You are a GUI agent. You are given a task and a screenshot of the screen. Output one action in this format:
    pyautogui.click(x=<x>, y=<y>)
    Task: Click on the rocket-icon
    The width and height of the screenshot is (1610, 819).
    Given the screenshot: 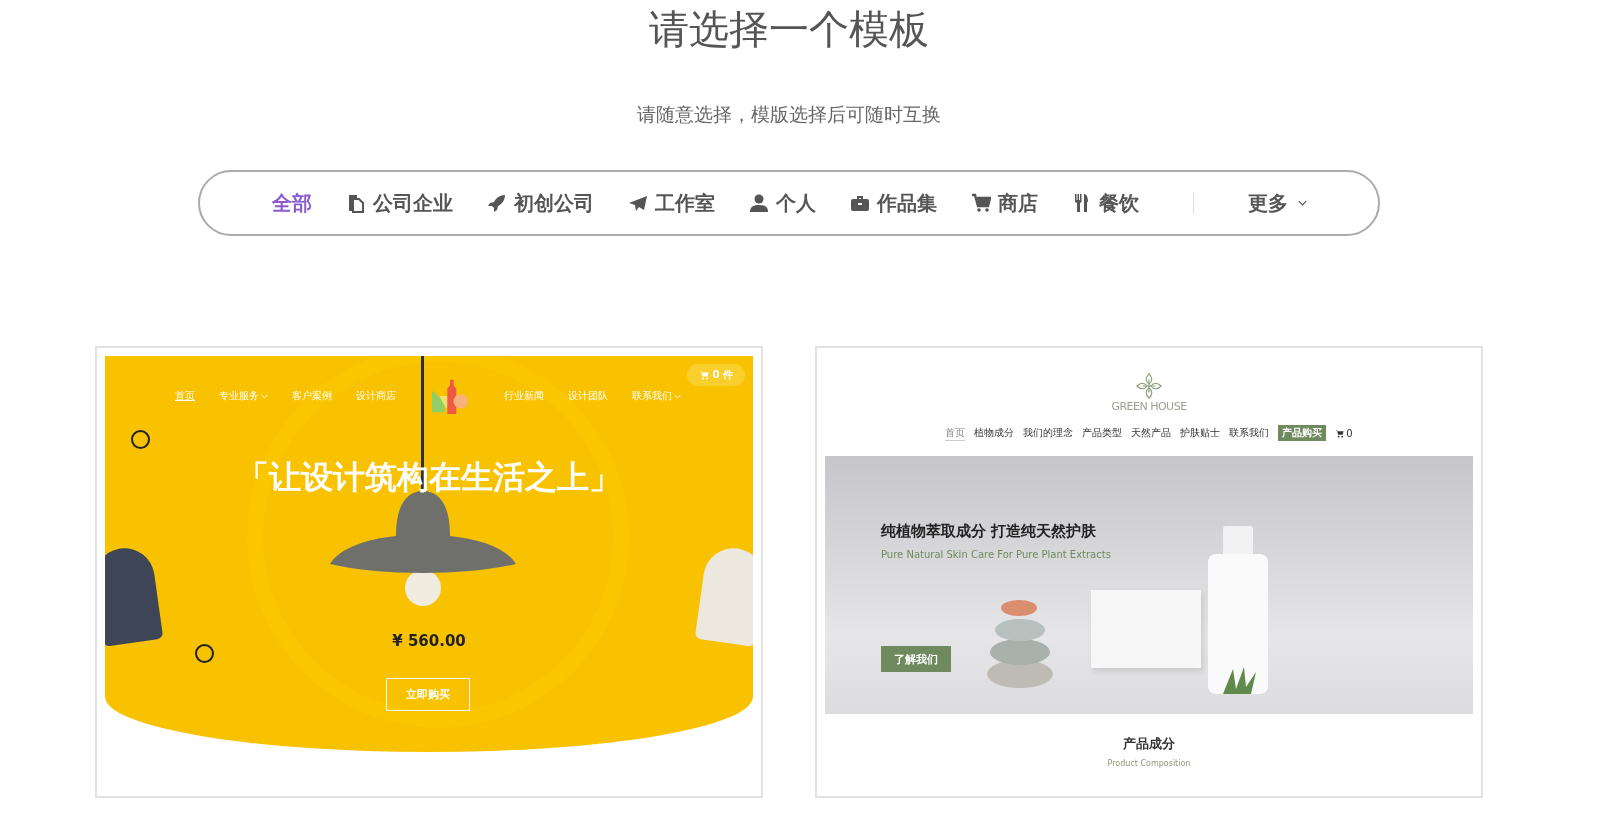 What is the action you would take?
    pyautogui.click(x=496, y=203)
    